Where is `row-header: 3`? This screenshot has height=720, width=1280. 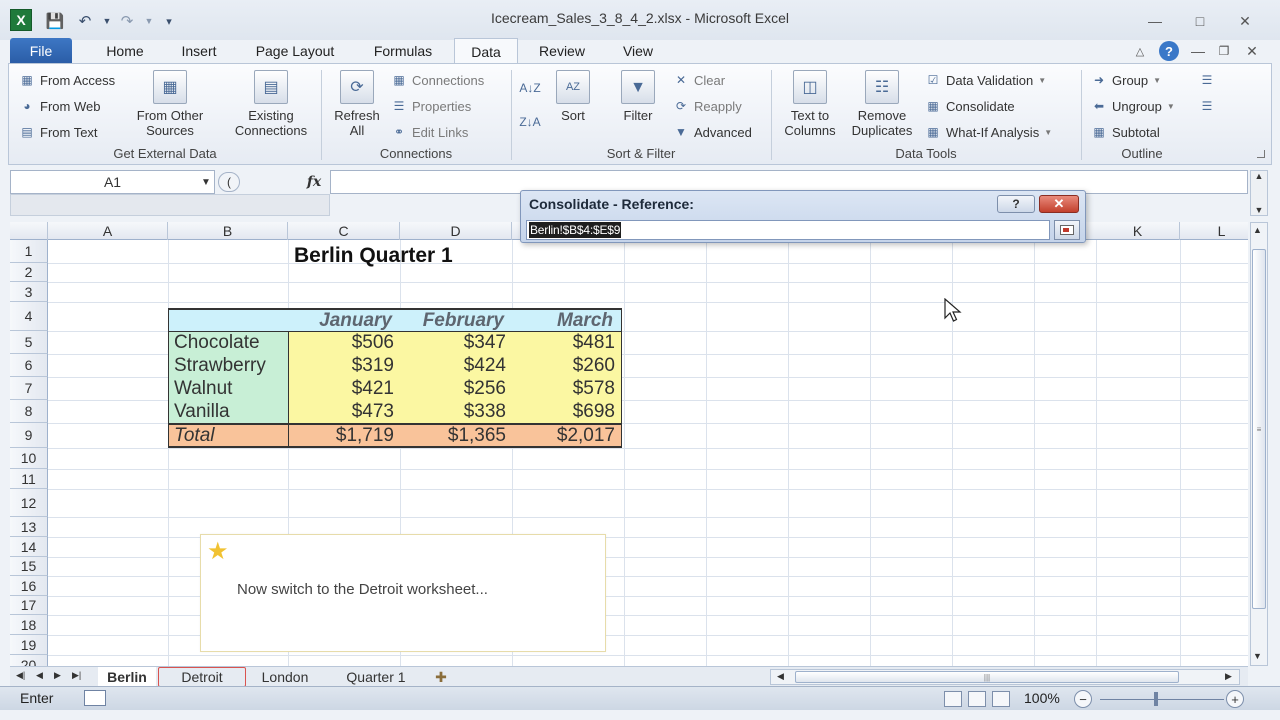 row-header: 3 is located at coordinates (29, 292).